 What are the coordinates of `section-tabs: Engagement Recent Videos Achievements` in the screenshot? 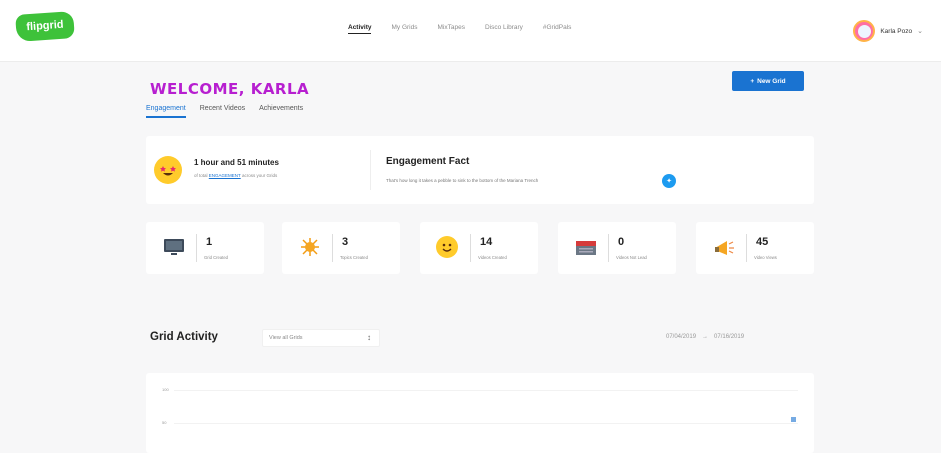 It's located at (224, 111).